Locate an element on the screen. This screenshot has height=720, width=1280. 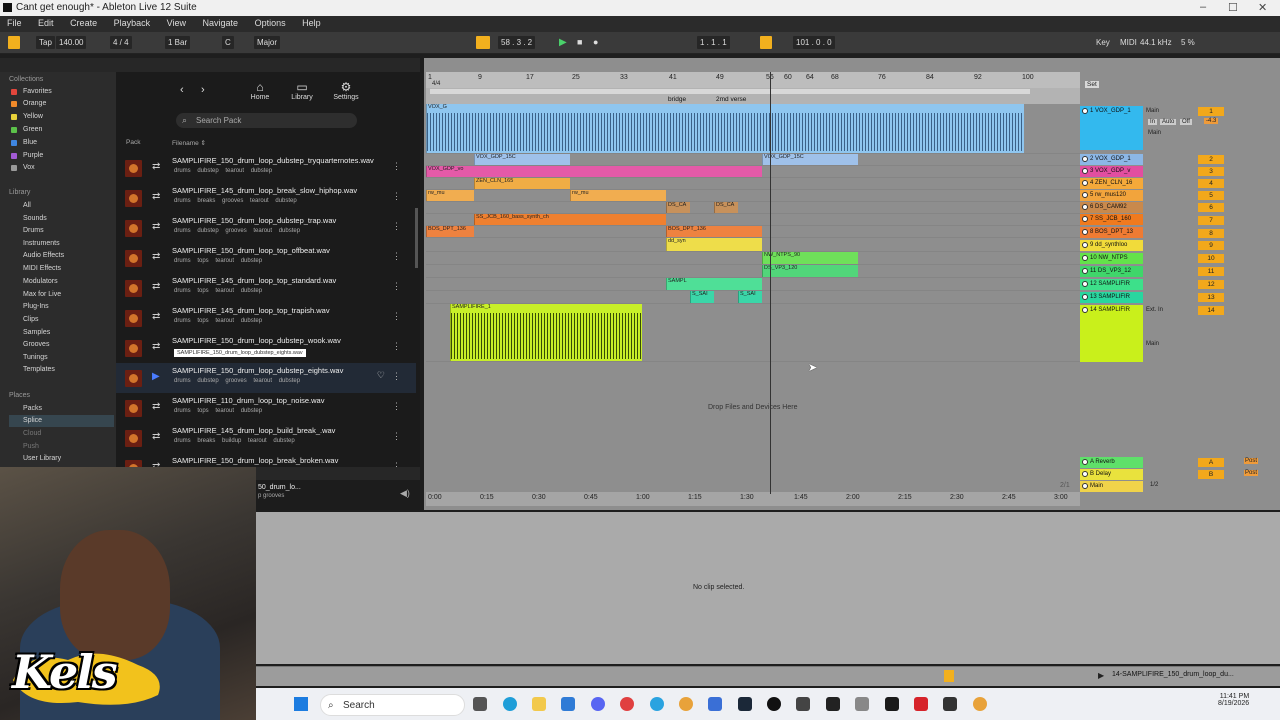
lane-2: VOX_GDP_15C VOX_GDP_15C is located at coordinates (753, 160).